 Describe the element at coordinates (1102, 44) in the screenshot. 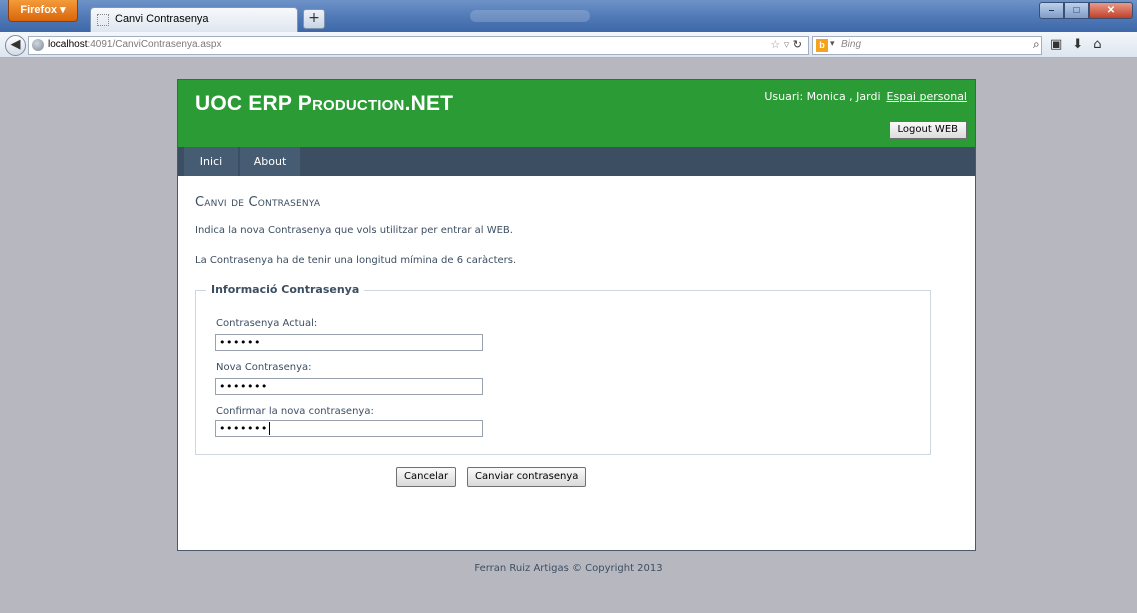

I see `home-icon: ⌂` at that location.